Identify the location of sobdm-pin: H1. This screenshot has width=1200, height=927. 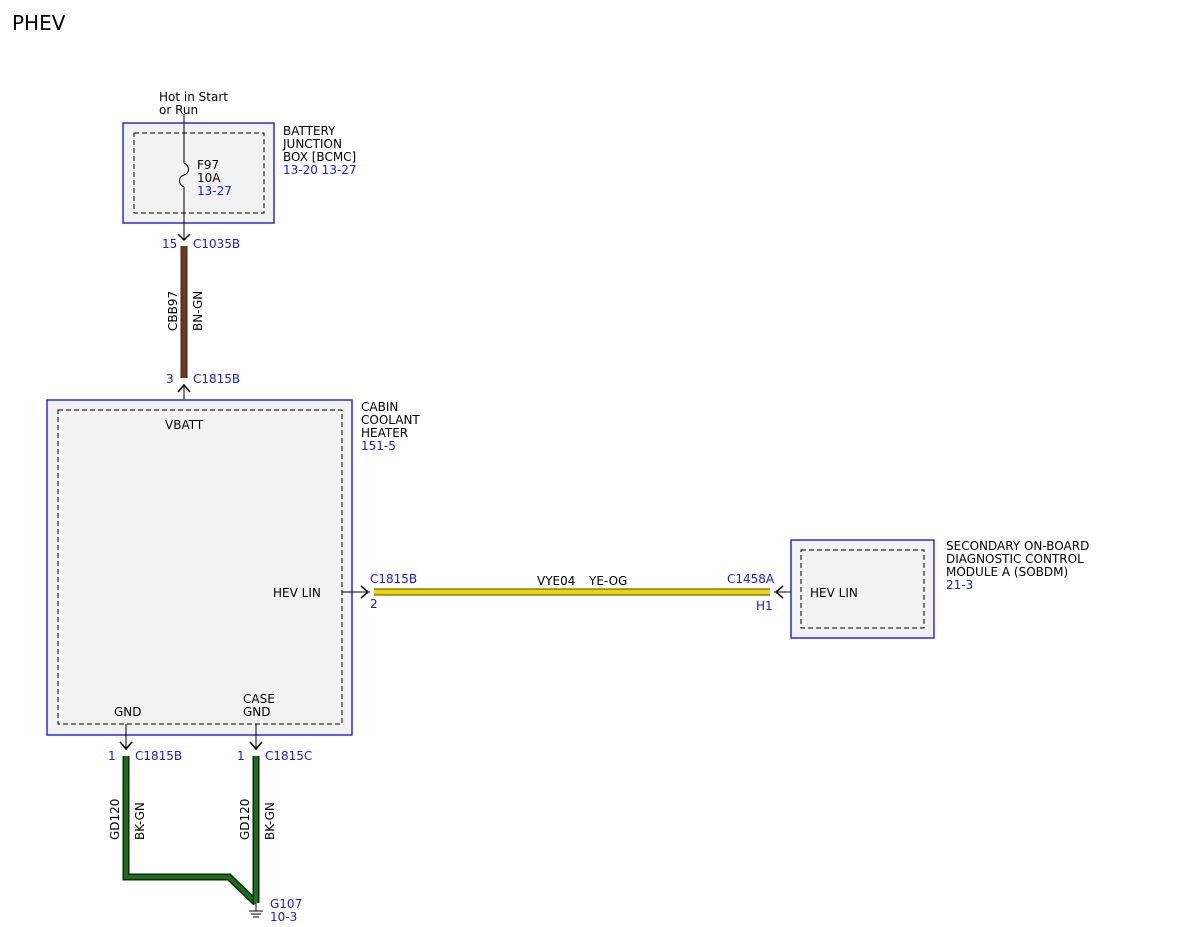
(764, 606).